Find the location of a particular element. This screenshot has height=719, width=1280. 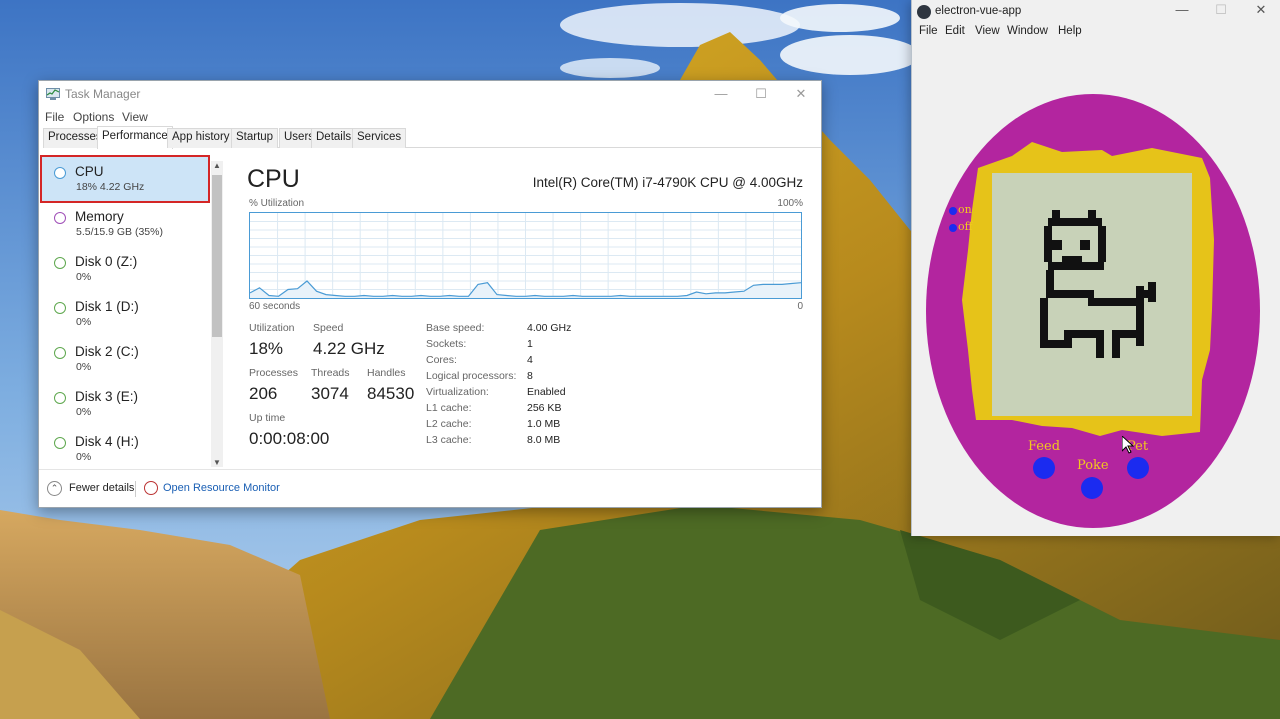

maximize-button: ☐ is located at coordinates (761, 94).